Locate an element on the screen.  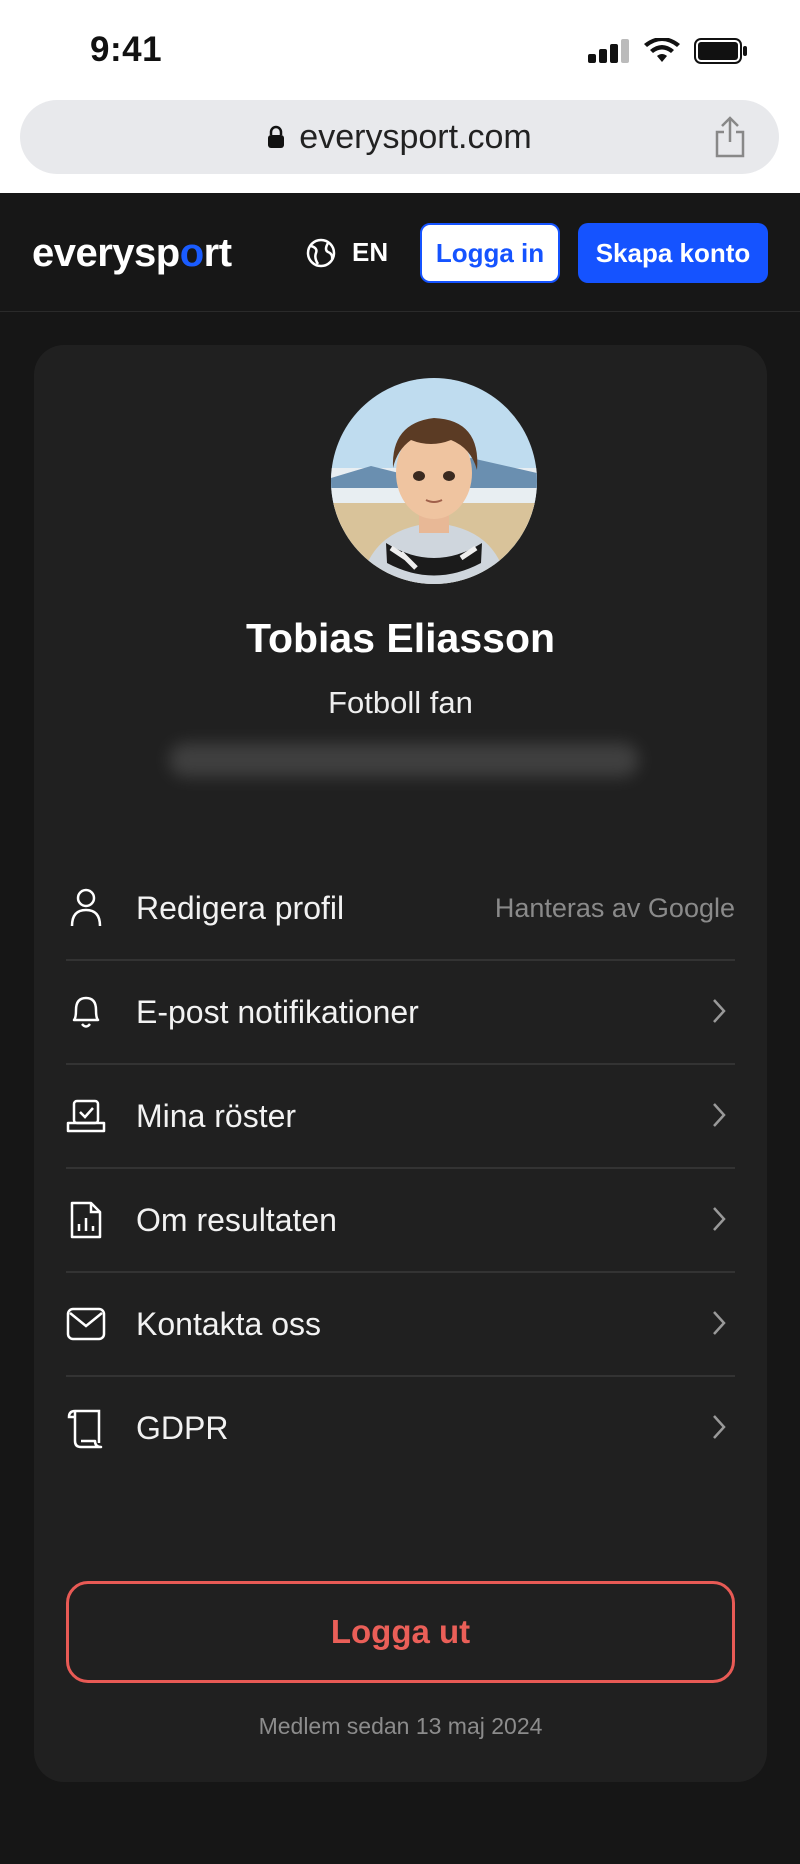
url-text: everysport.com is located at coordinates (415, 136).